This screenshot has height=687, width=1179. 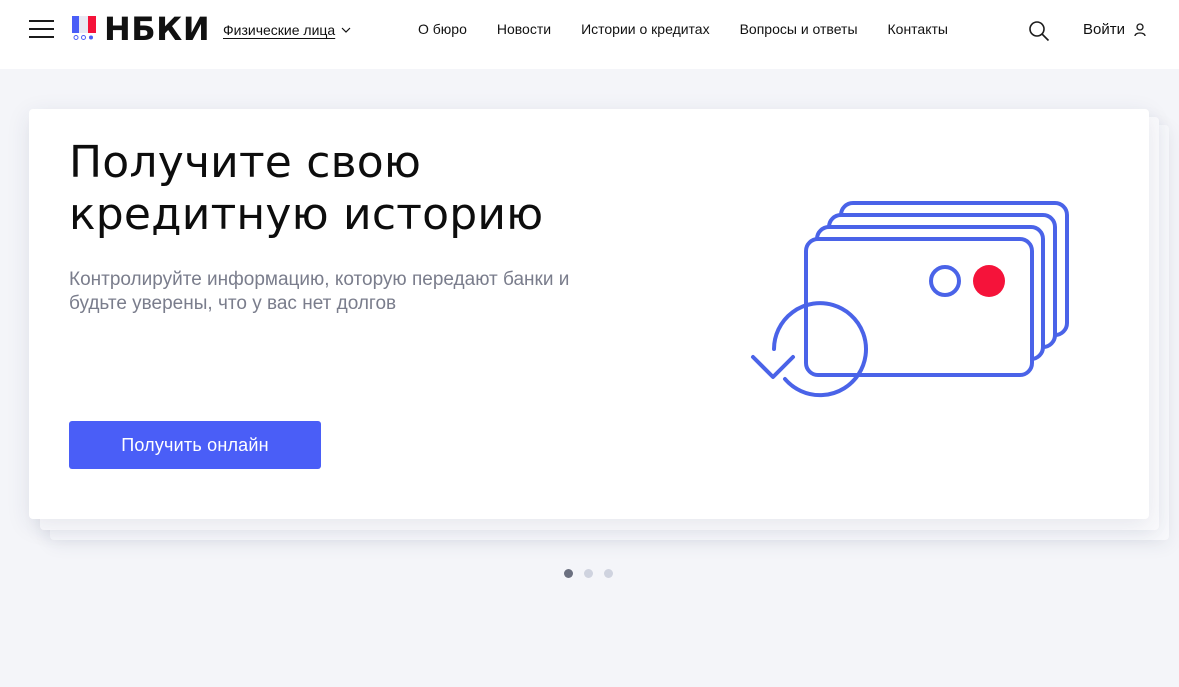 I want to click on hero-title-line-2: кредитную историю, so click(x=306, y=214).